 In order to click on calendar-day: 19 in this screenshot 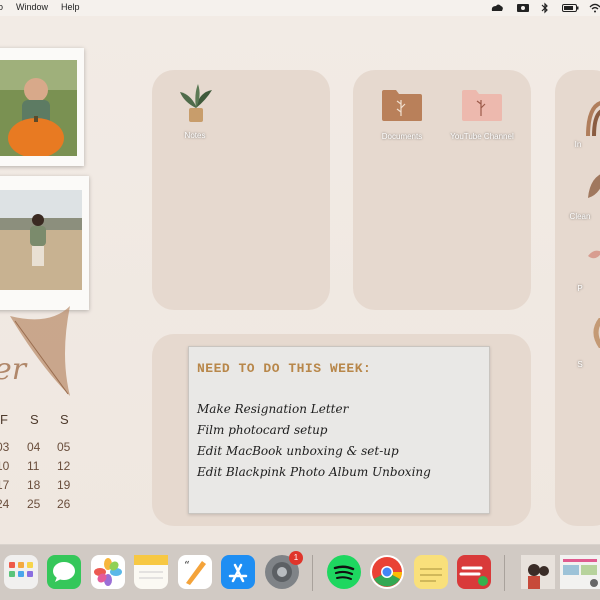, I will do `click(64, 485)`.